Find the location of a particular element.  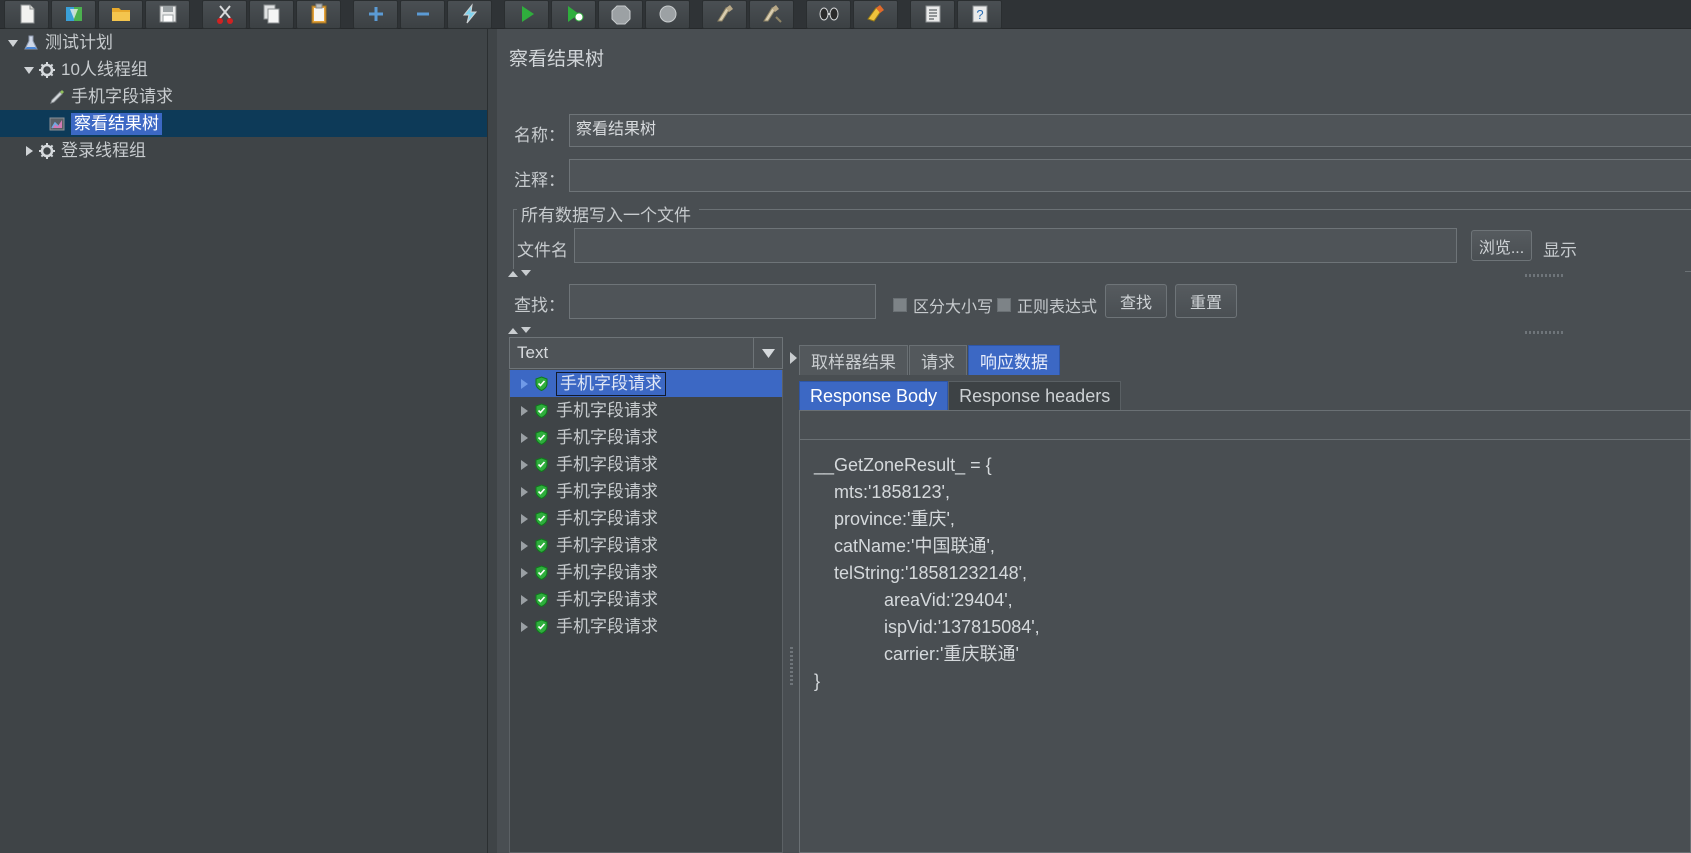

stop-icon is located at coordinates (620, 14).